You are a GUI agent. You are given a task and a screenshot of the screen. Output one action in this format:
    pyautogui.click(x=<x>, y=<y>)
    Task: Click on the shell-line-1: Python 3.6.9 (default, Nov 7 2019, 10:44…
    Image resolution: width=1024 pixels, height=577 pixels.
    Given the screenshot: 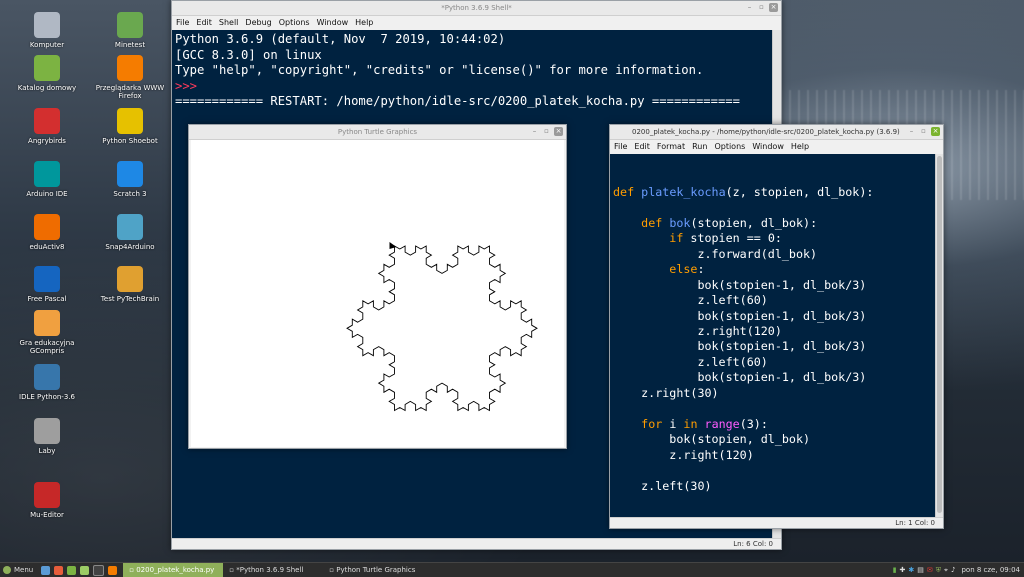 What is the action you would take?
    pyautogui.click(x=340, y=39)
    